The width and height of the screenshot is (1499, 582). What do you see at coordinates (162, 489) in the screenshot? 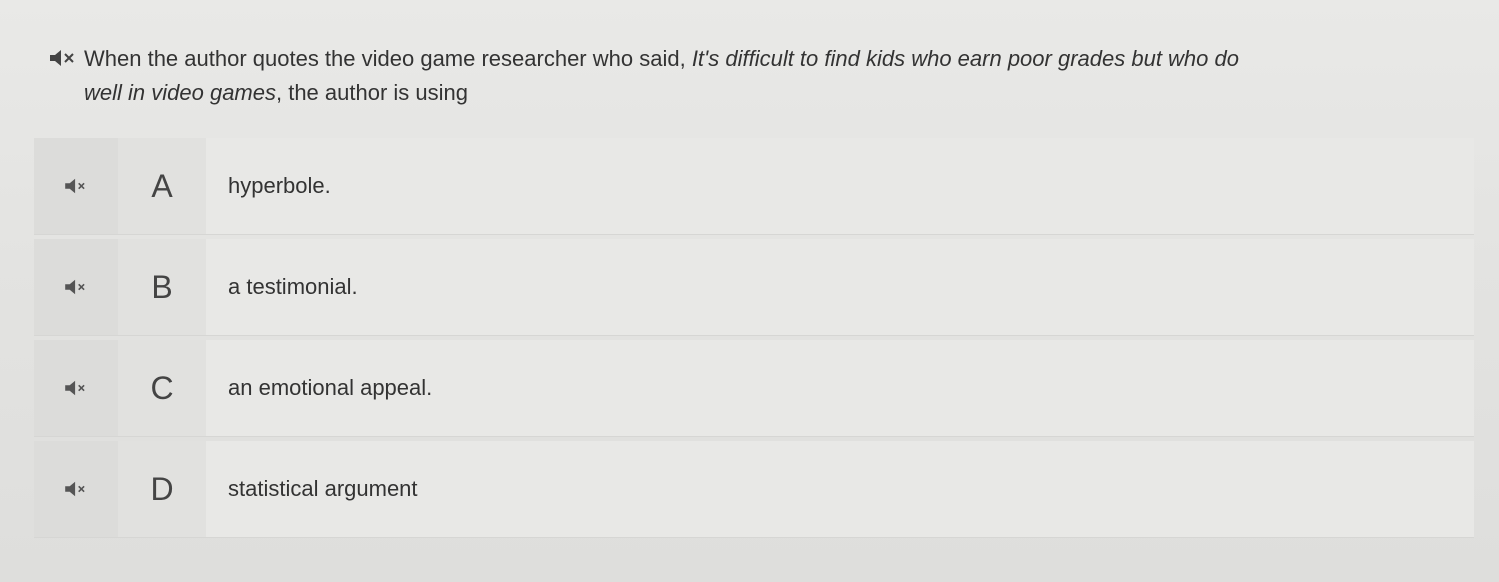
I see `choice-d-letter: D` at bounding box center [162, 489].